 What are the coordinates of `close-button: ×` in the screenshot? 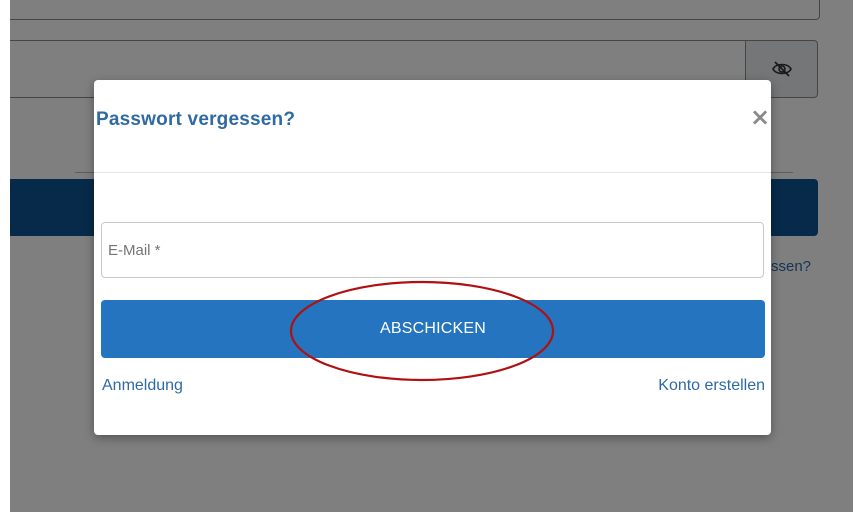 It's located at (760, 117).